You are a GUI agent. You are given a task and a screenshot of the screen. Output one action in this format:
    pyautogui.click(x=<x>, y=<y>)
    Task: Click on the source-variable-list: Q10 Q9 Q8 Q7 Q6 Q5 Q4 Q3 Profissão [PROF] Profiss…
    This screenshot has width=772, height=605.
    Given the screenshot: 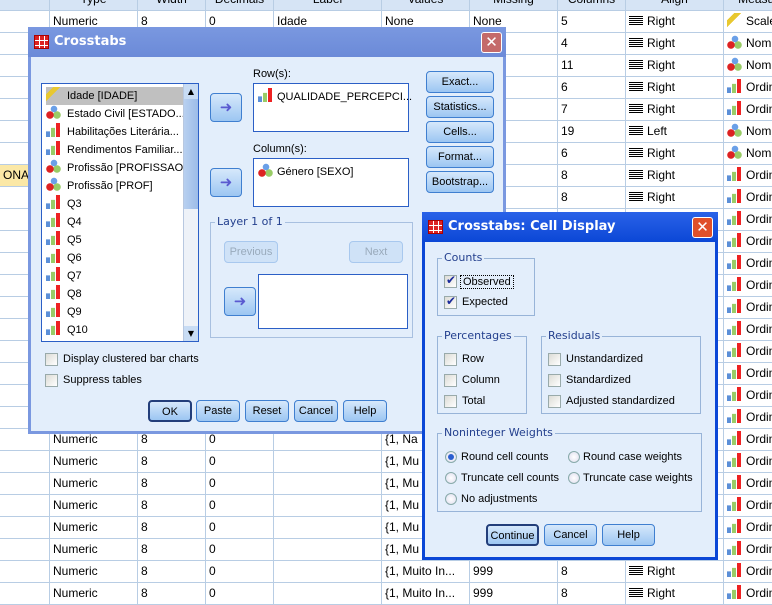 What is the action you would take?
    pyautogui.click(x=120, y=212)
    